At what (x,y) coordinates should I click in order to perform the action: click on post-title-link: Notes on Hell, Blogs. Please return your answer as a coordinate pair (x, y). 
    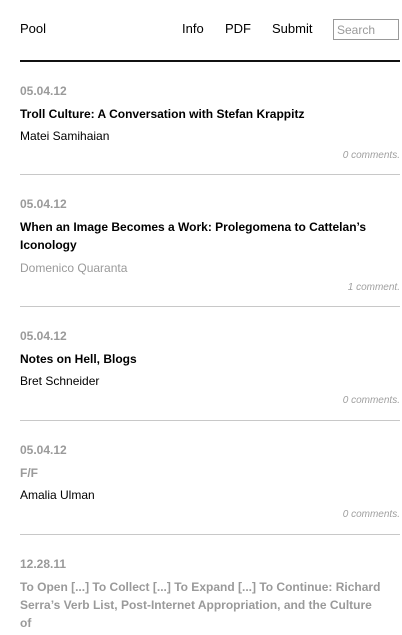
    Looking at the image, I should click on (202, 359).